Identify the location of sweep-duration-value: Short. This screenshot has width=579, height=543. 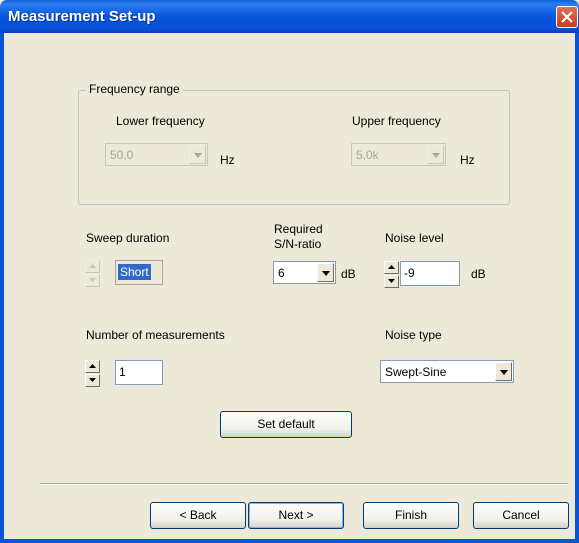
(134, 272).